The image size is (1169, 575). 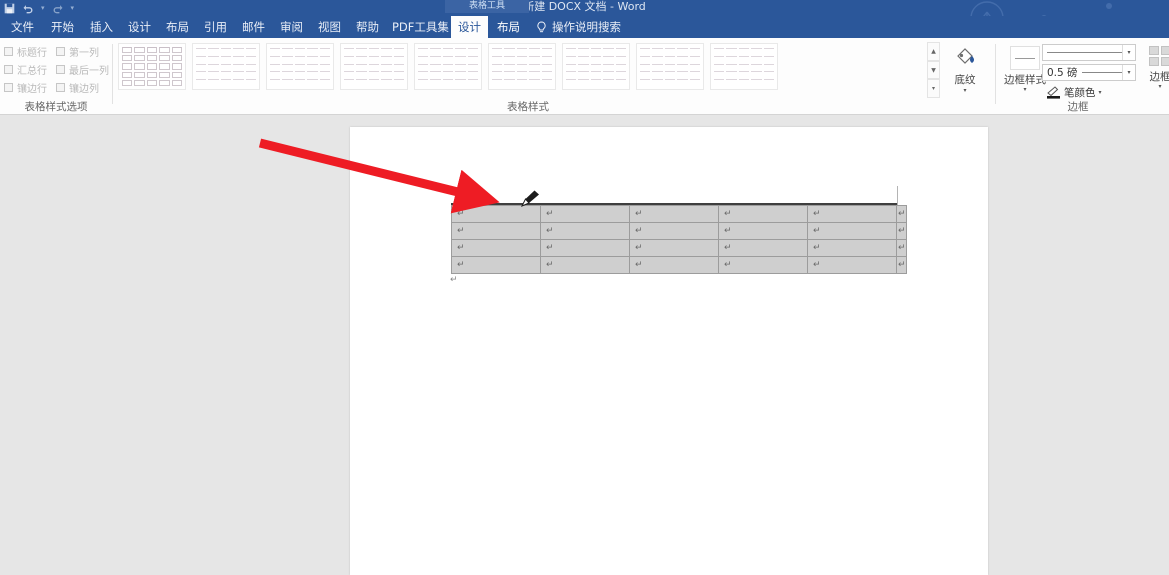 I want to click on table-style-options-list: 标题行 第一列 汇总行 最后一列 镶边行 镶边列, so click(x=59, y=69).